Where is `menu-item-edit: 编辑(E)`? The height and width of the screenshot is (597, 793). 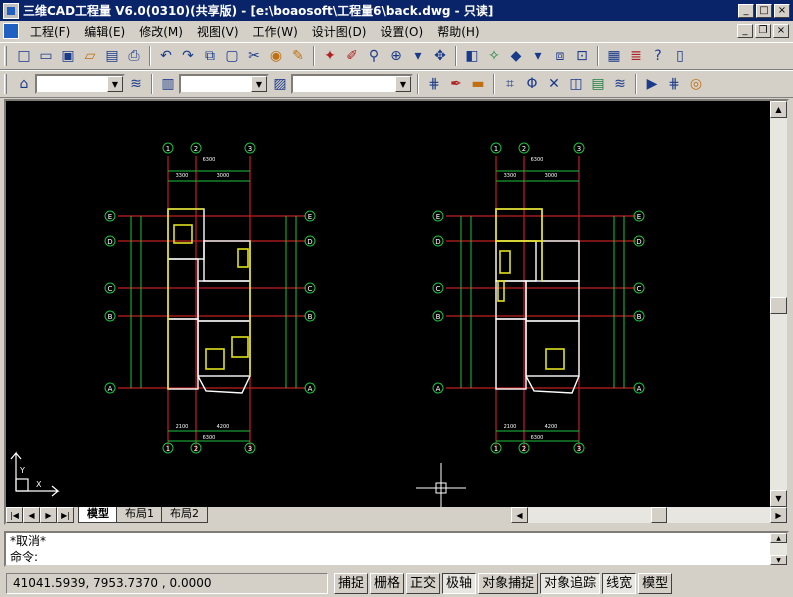 menu-item-edit: 编辑(E) is located at coordinates (104, 31).